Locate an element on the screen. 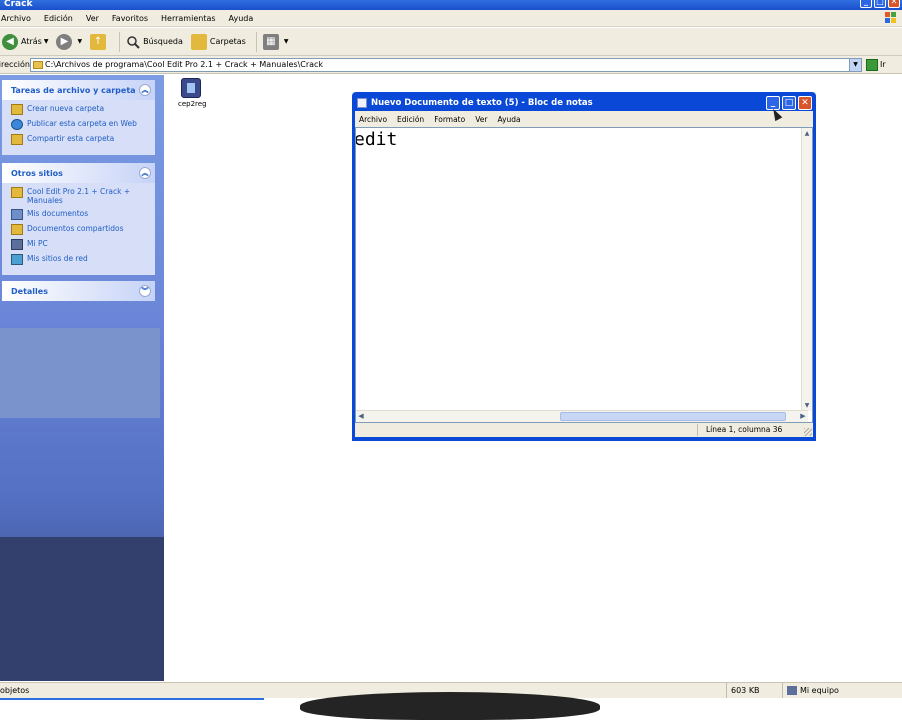  status-objects: objetos is located at coordinates (15, 690).